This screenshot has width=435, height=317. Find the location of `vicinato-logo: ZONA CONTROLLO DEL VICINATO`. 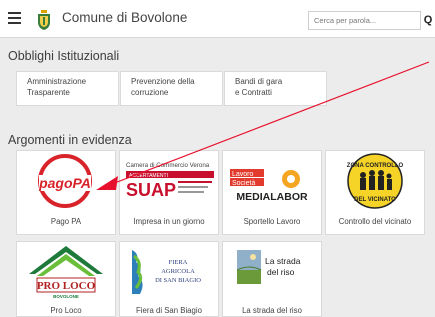

vicinato-logo: ZONA CONTROLLO DEL VICINATO is located at coordinates (375, 181).